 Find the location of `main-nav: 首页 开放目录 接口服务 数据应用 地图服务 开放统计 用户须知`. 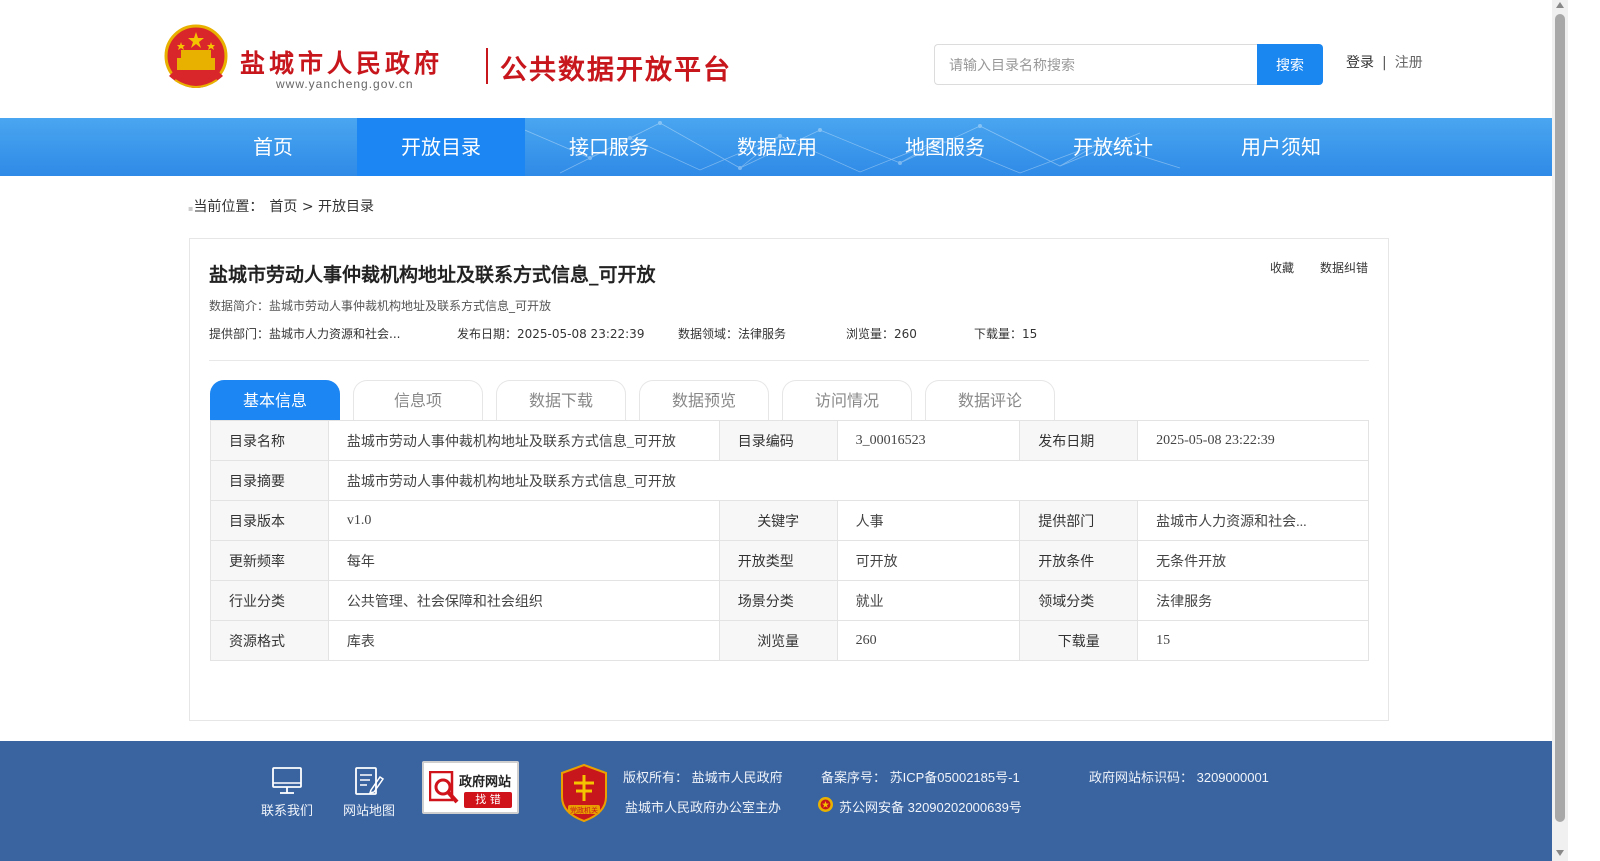

main-nav: 首页 开放目录 接口服务 数据应用 地图服务 开放统计 用户须知 is located at coordinates (776, 147).